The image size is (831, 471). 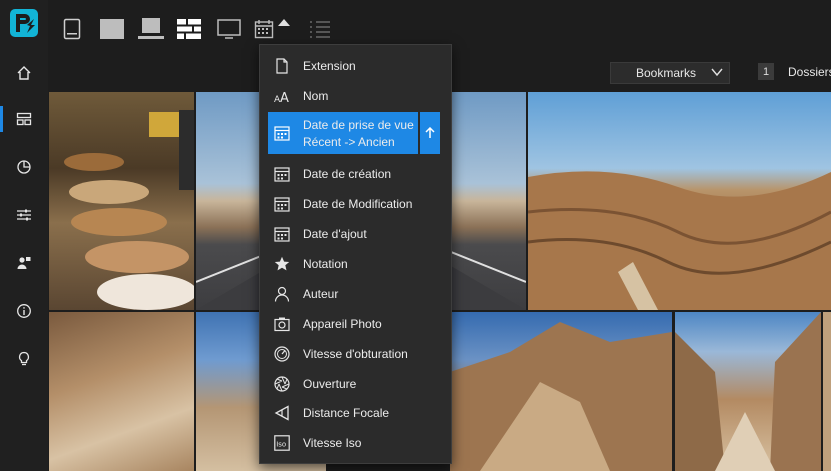 I want to click on people-icon, so click(x=24, y=263).